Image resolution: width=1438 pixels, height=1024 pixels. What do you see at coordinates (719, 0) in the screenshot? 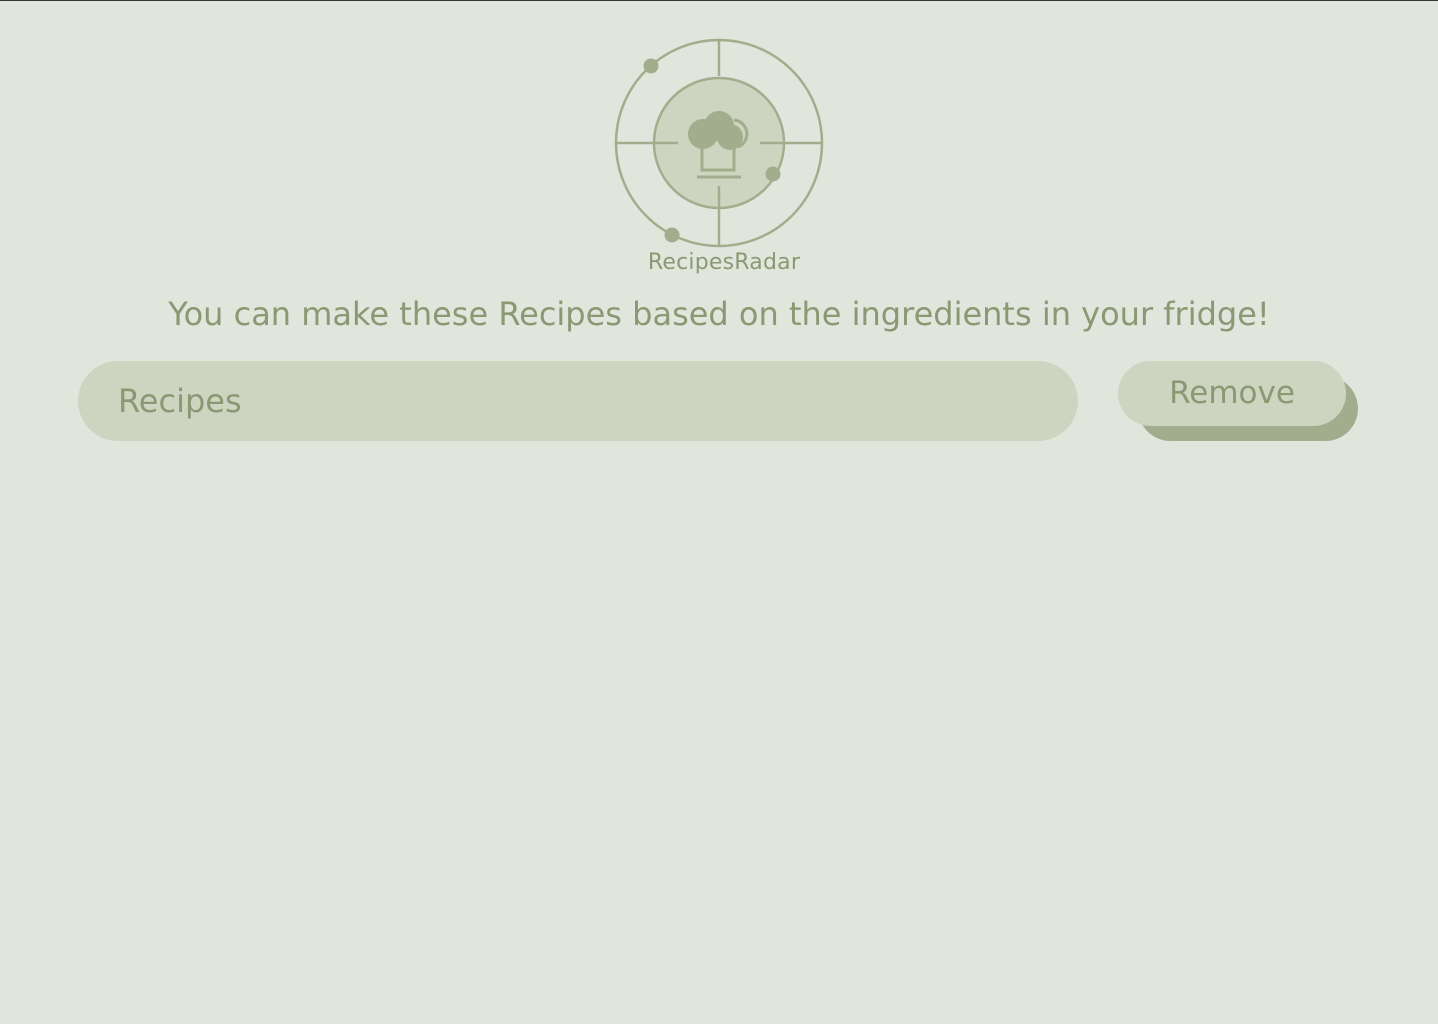
I see `top-border` at bounding box center [719, 0].